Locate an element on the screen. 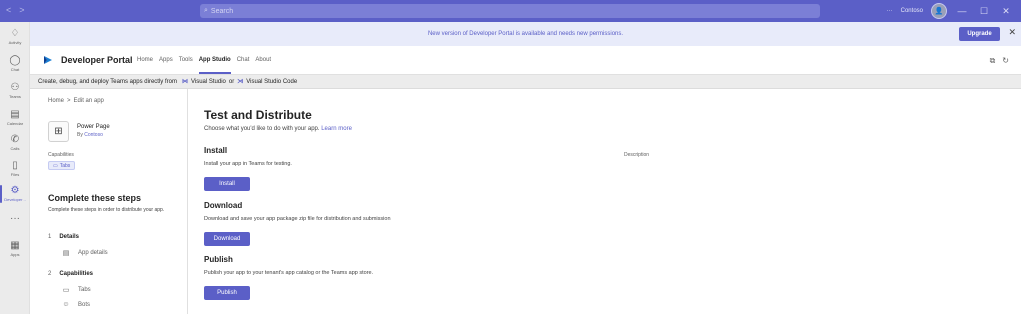  bell-icon: ♢ is located at coordinates (15, 33).